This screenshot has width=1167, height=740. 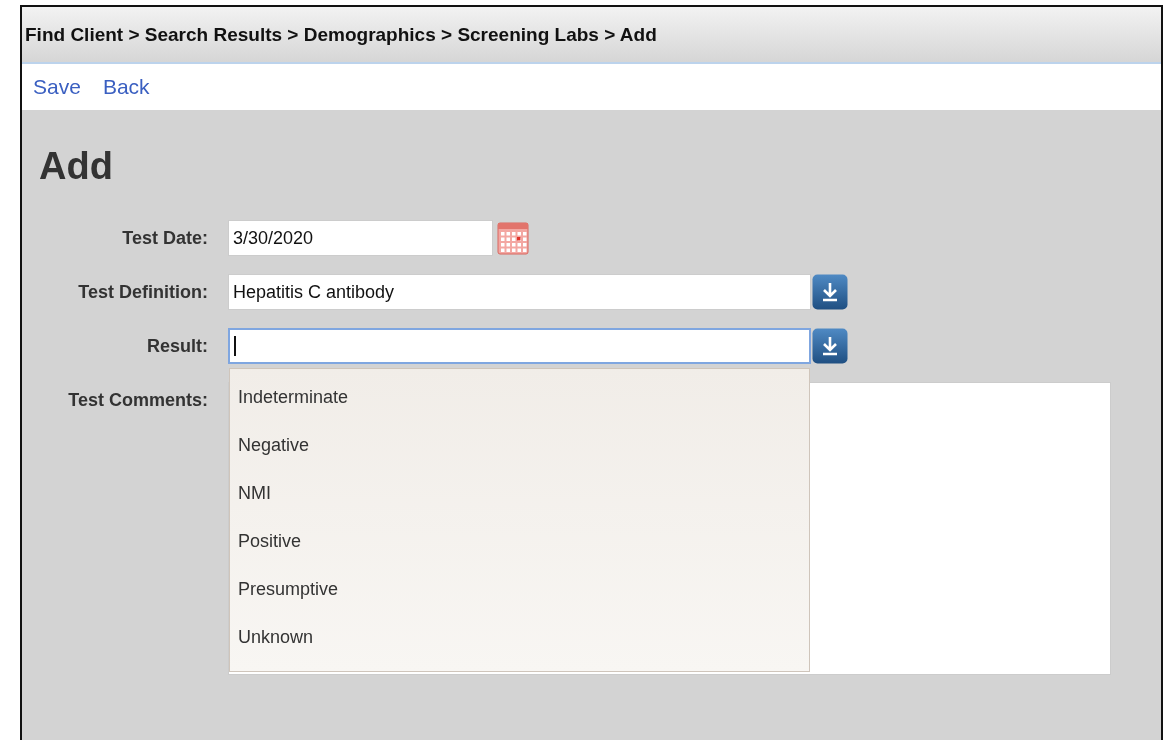 What do you see at coordinates (519, 589) in the screenshot?
I see `dropdown-option: Presumptive` at bounding box center [519, 589].